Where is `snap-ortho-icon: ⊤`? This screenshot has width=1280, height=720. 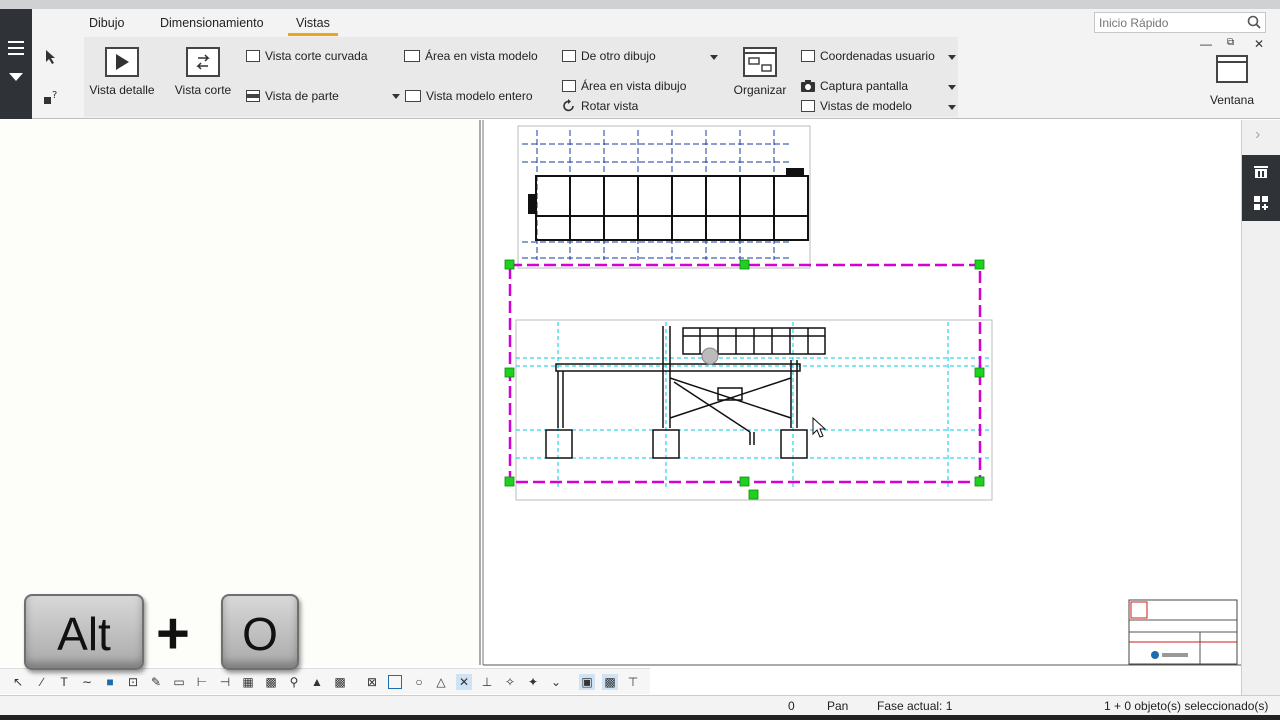
snap-ortho-icon: ⊤ is located at coordinates (633, 682).